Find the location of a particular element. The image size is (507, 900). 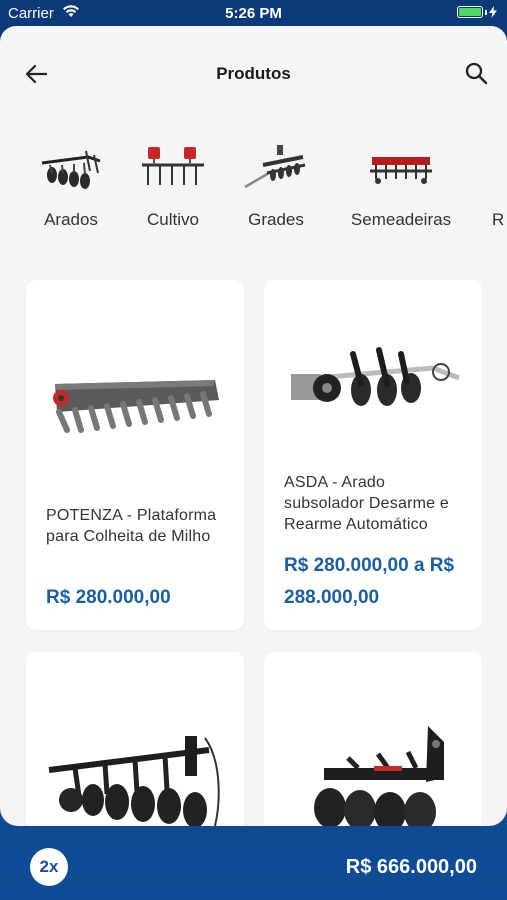

category-label: Semeadeiras is located at coordinates (401, 219).